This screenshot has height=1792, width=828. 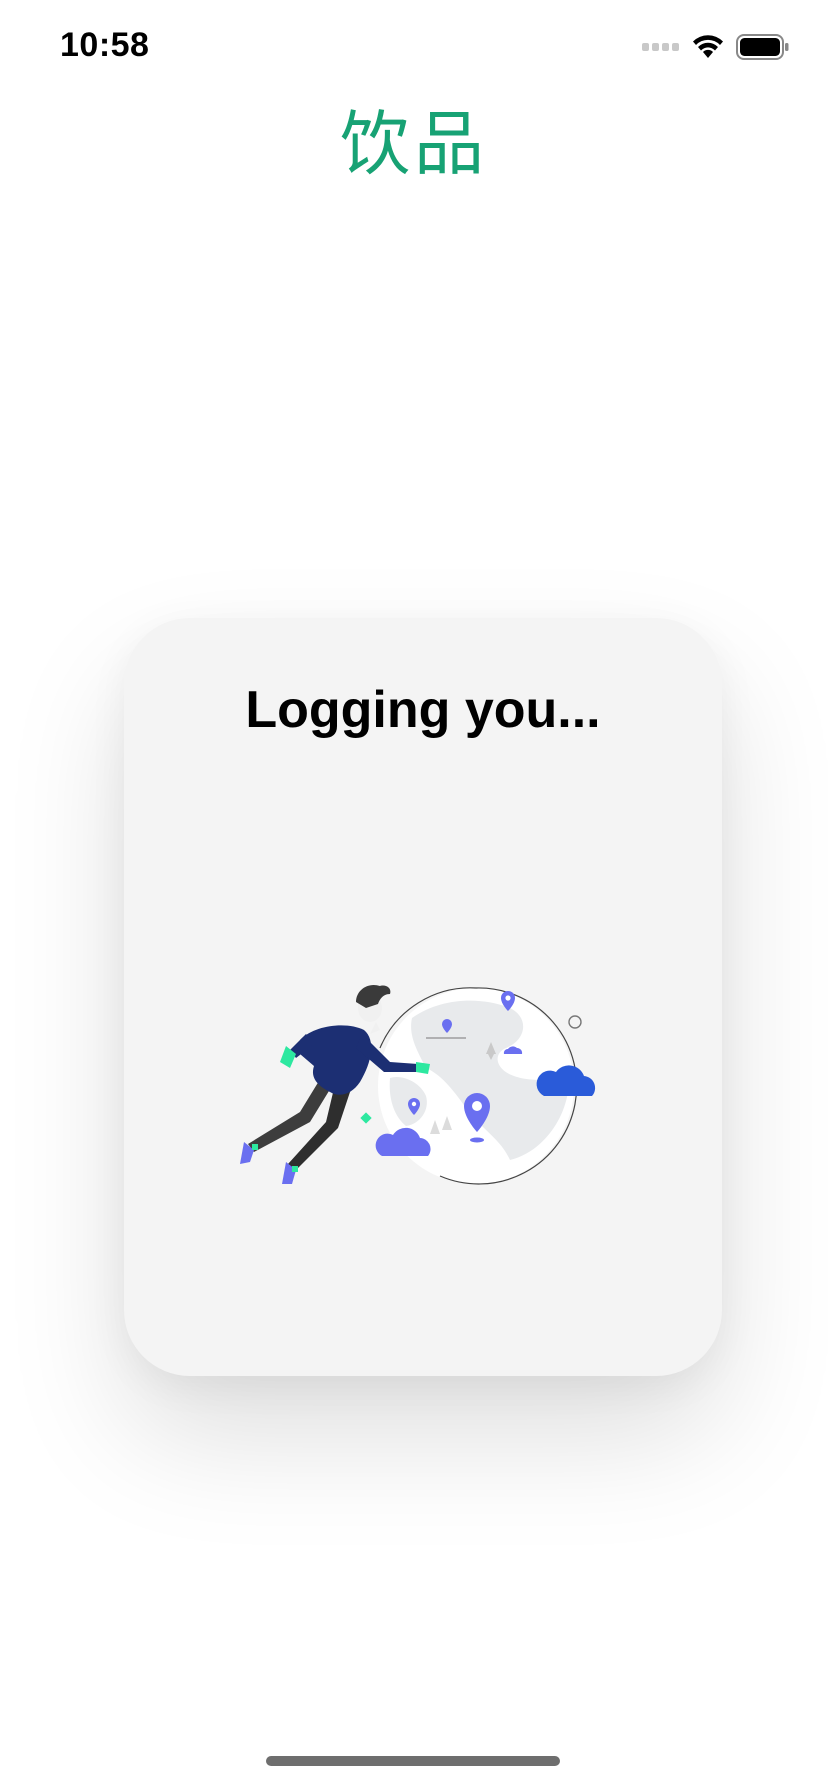 What do you see at coordinates (414, 144) in the screenshot?
I see `page-title: 饮品` at bounding box center [414, 144].